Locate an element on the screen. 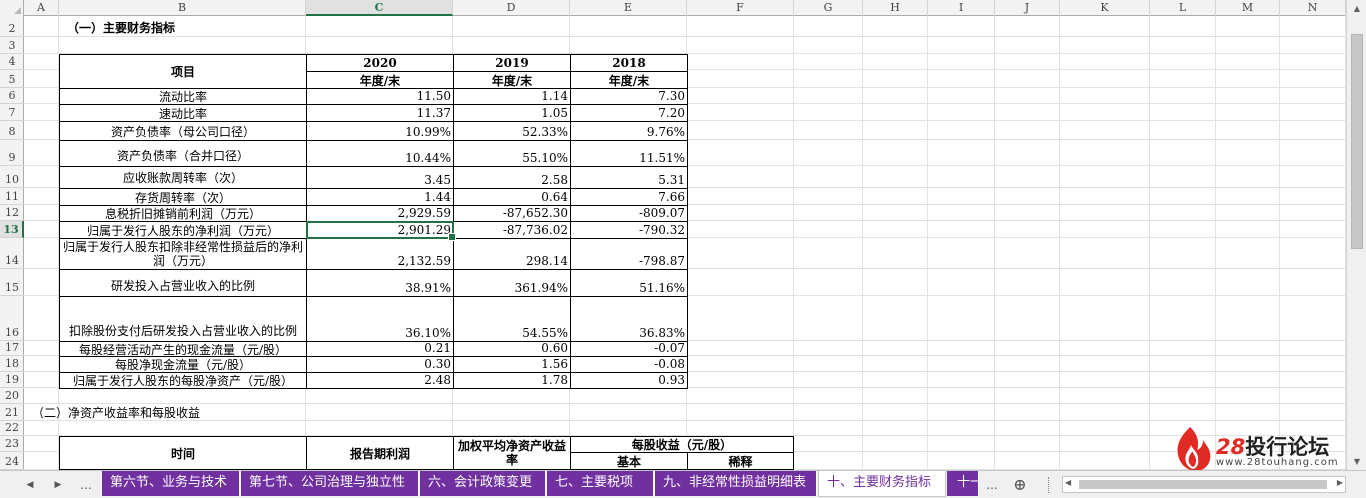  row-header-23: 23 is located at coordinates (12, 444).